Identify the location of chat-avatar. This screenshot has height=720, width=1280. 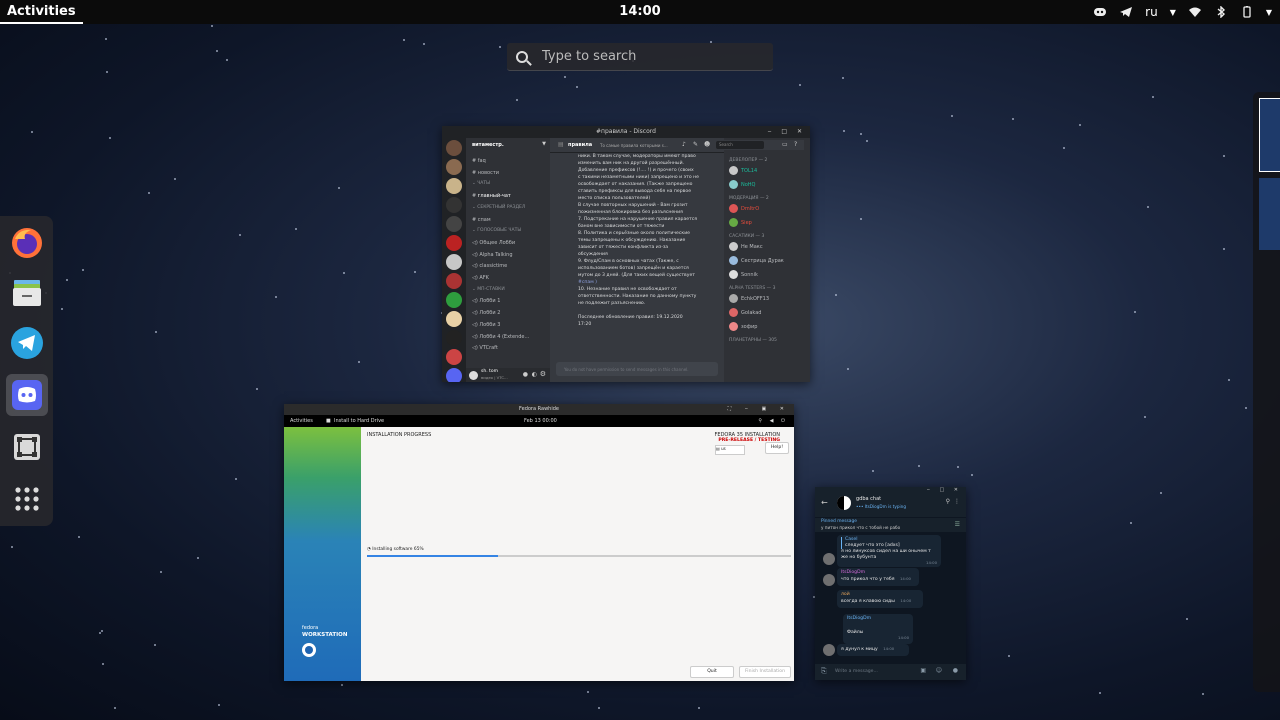
(844, 503).